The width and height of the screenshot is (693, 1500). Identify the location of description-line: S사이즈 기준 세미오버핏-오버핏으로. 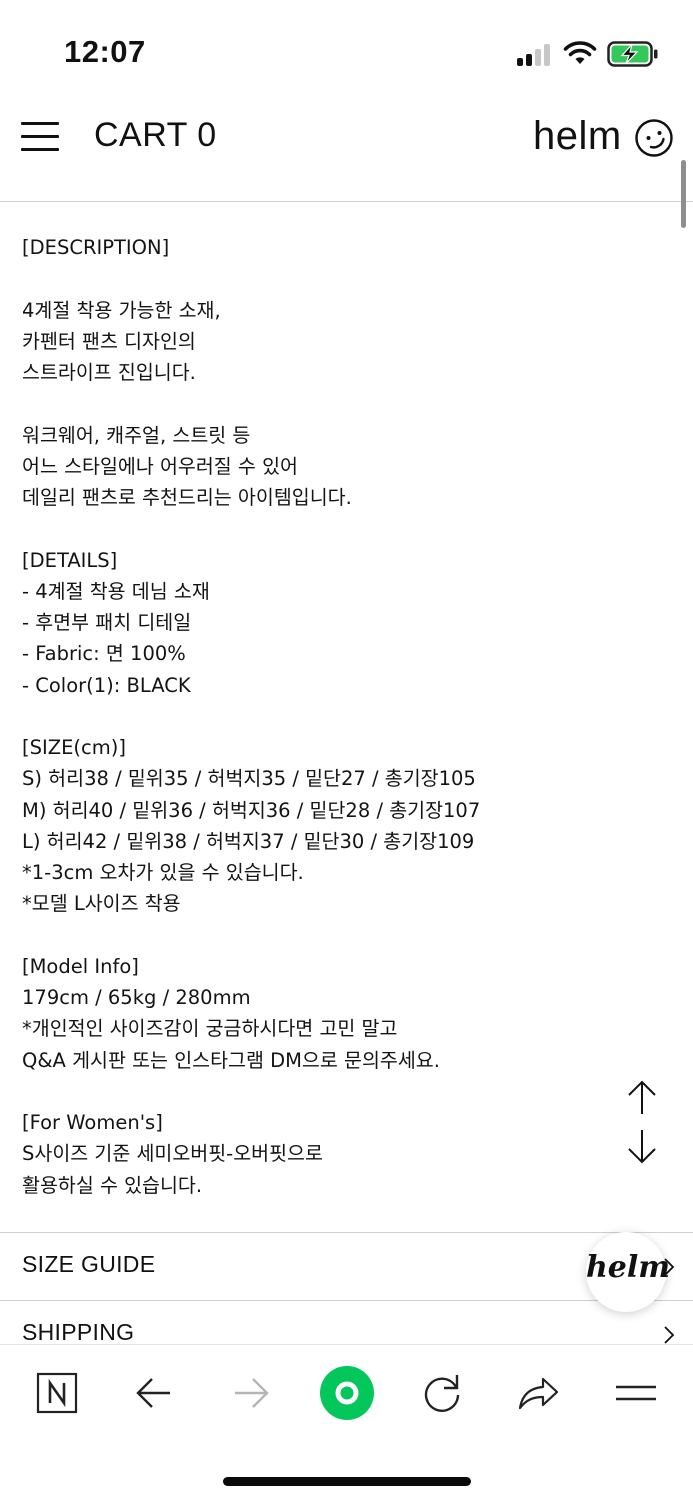
(172, 1154).